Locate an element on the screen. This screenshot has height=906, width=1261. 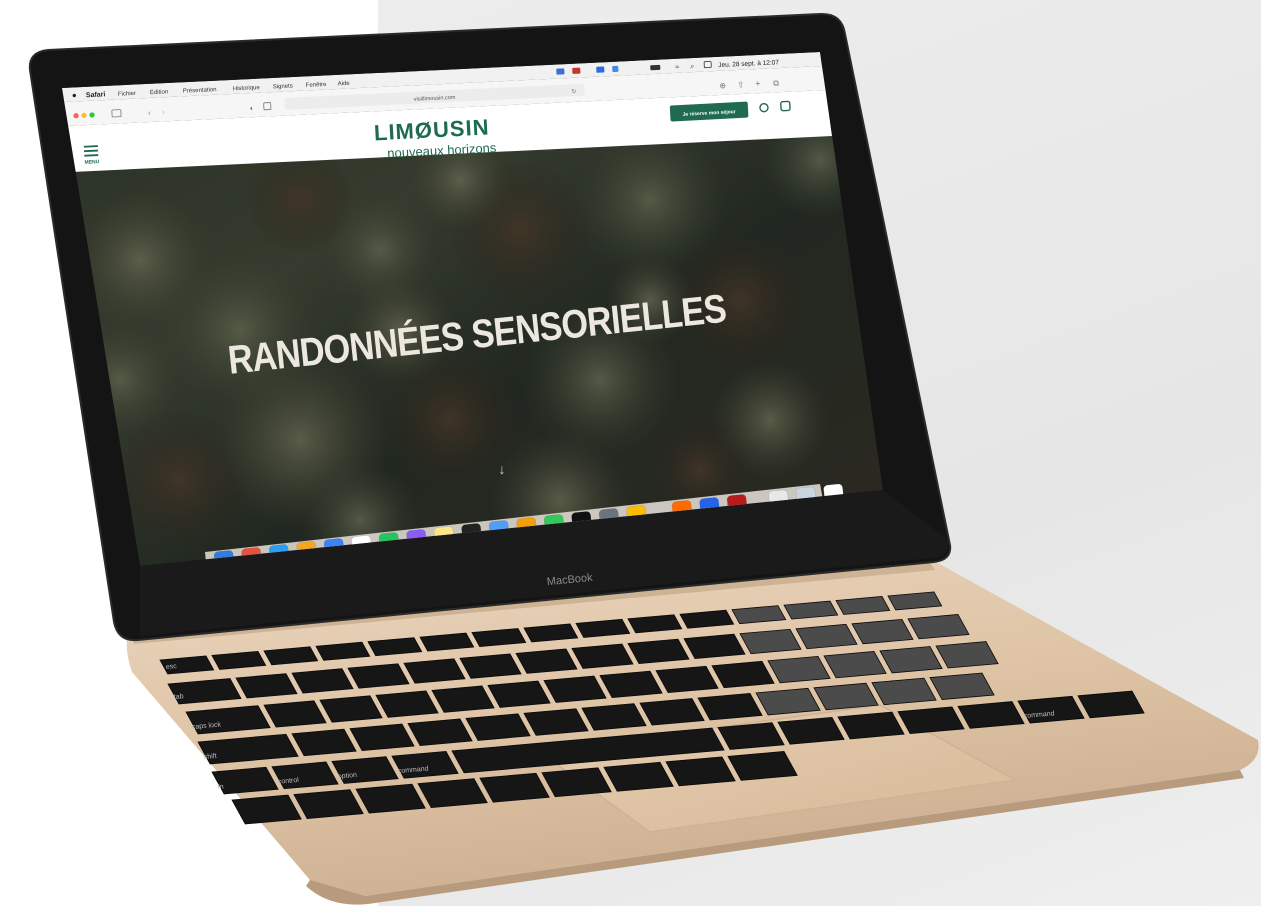
new-tab-icon: + is located at coordinates (758, 83).